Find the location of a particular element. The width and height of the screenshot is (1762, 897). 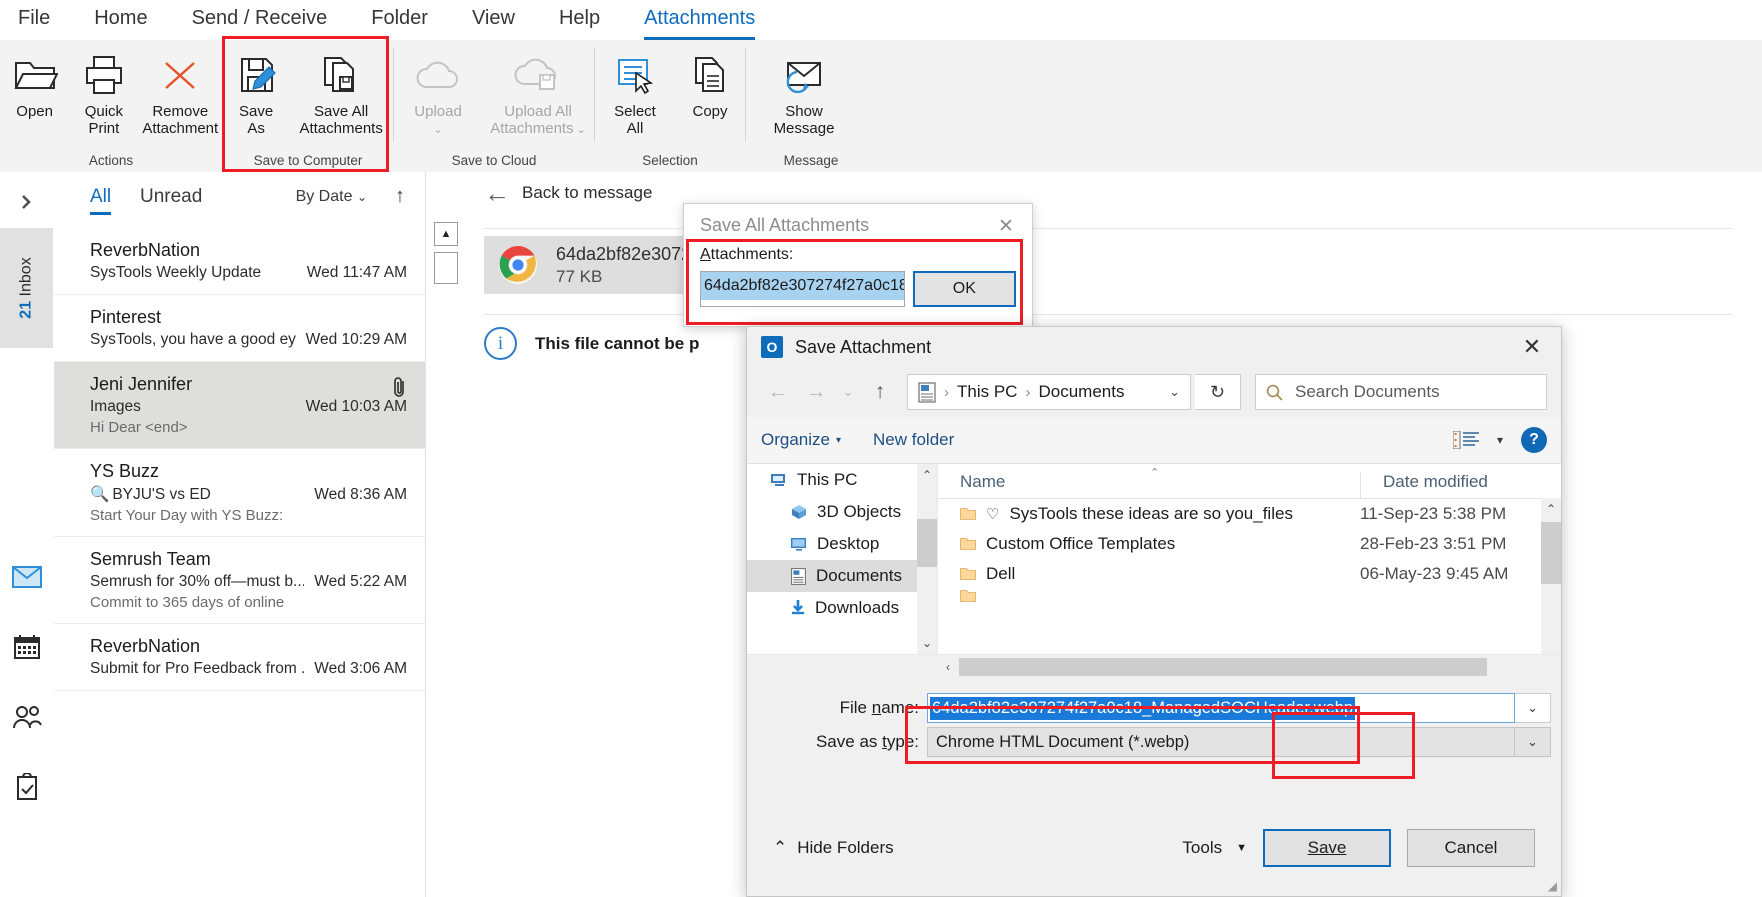

save-as-button-label: Save As is located at coordinates (256, 120).